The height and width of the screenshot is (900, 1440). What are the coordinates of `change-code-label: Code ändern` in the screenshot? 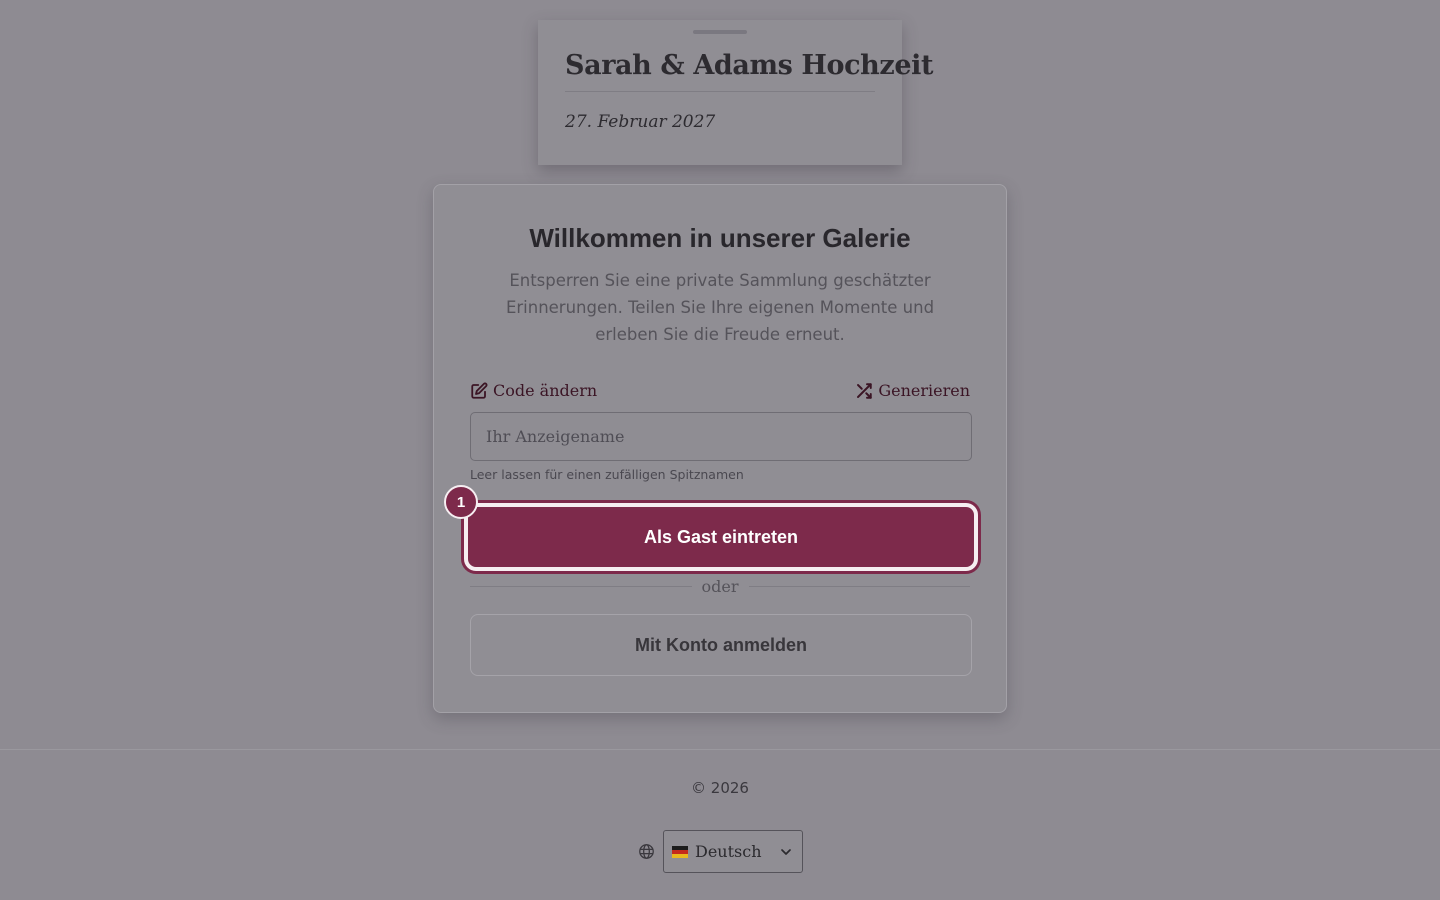 It's located at (545, 390).